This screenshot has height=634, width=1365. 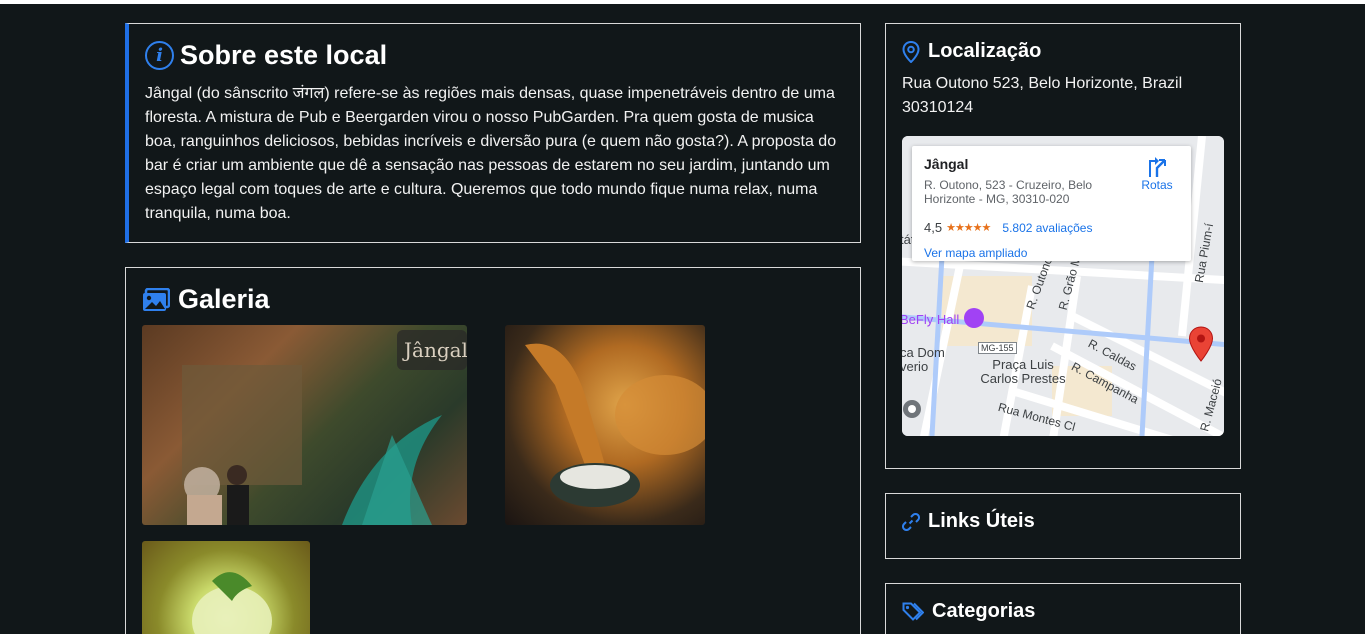 What do you see at coordinates (434, 350) in the screenshot?
I see `svg-text: Jângal` at bounding box center [434, 350].